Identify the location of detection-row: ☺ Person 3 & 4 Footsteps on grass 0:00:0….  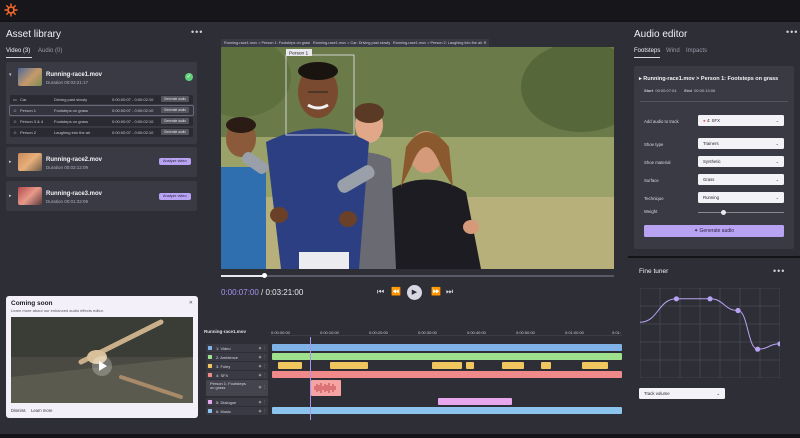
(101, 121).